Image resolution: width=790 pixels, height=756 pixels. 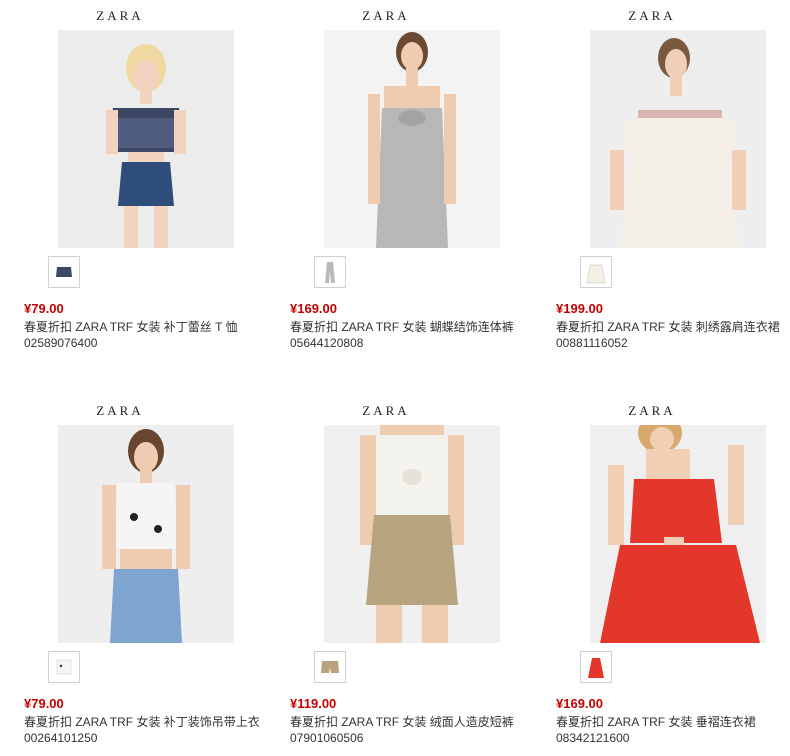 I want to click on product-name: 春夏折扣 ZARA TRF 女装 蝴蝶结饰连体裤, so click(x=415, y=326).